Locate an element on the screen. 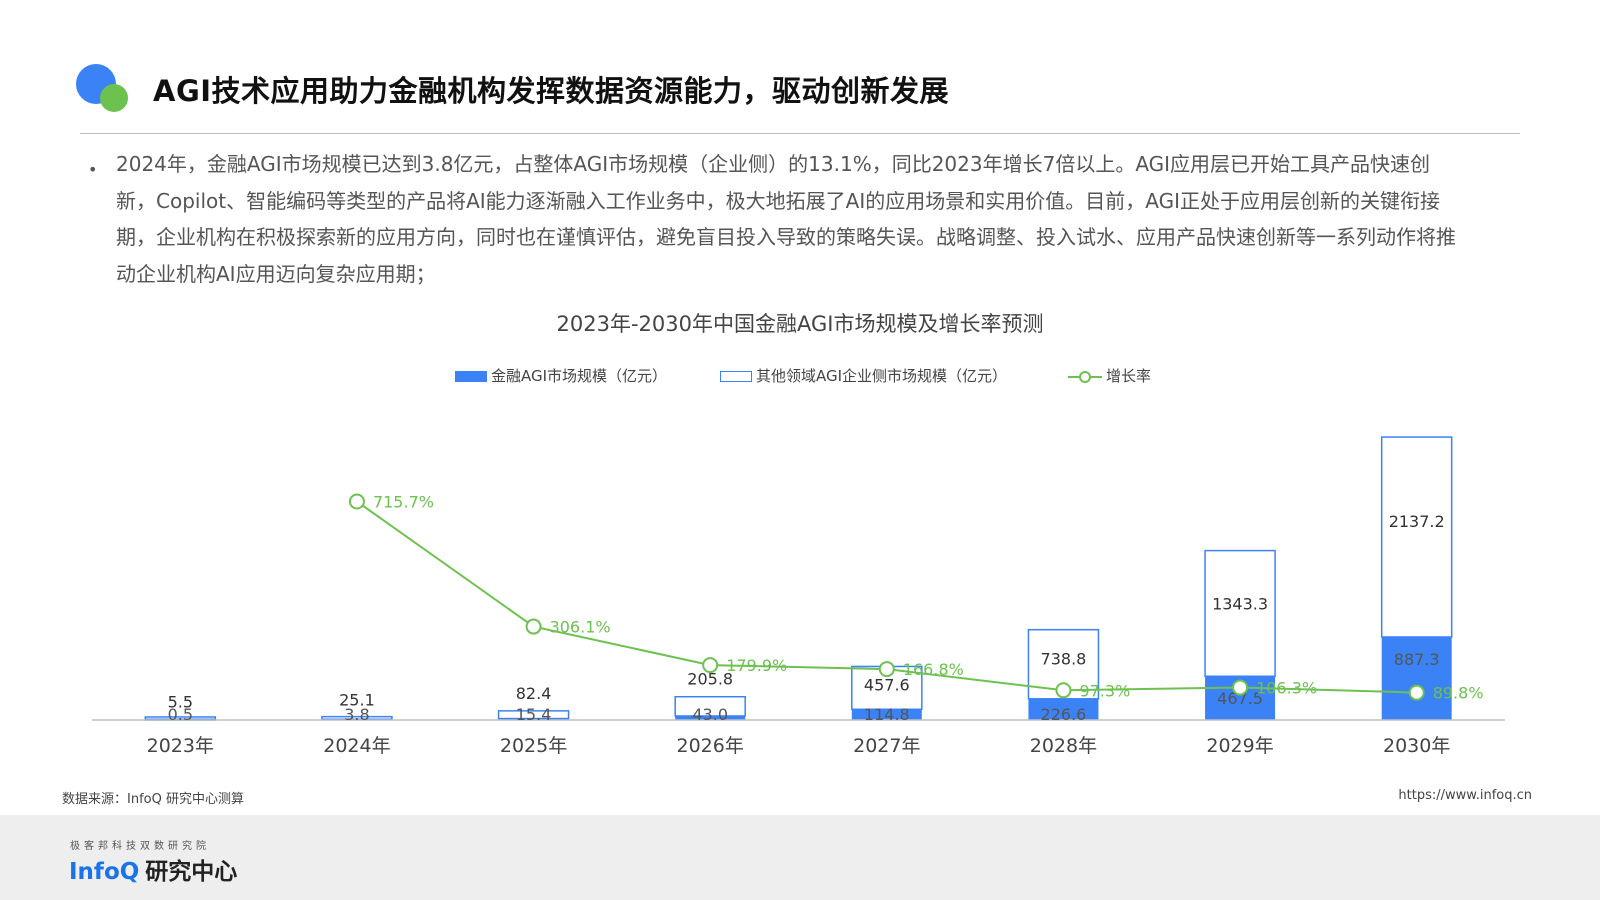  growth-label: 89.8% is located at coordinates (1458, 693).